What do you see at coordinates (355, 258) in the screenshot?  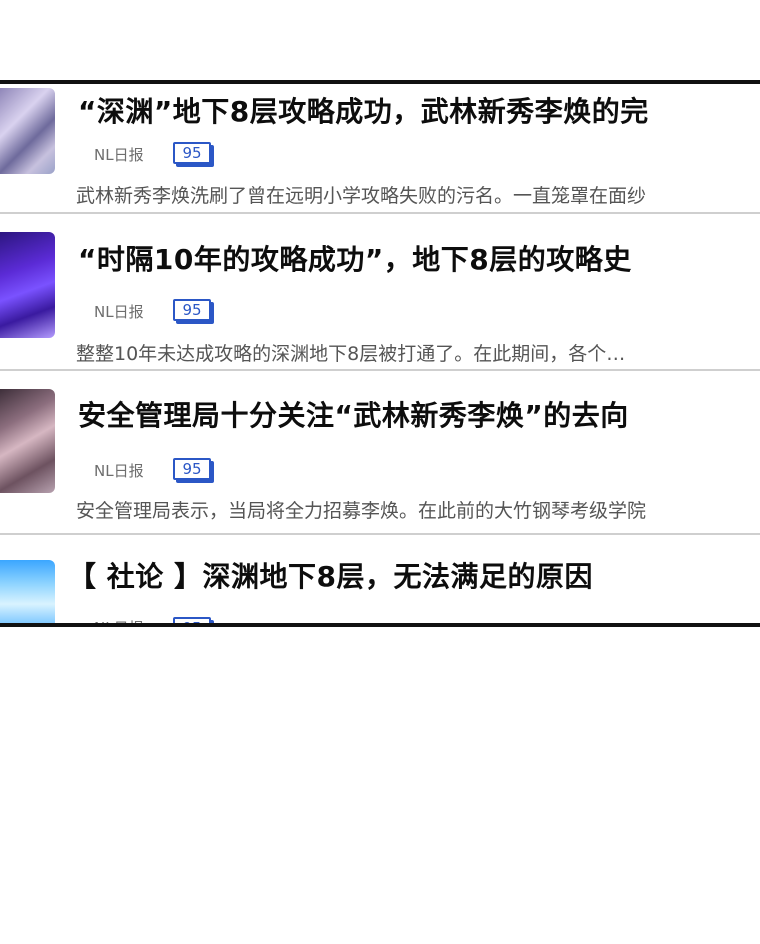 I see `article-title: “时隔10年的攻略成功”，地下8层的攻略史` at bounding box center [355, 258].